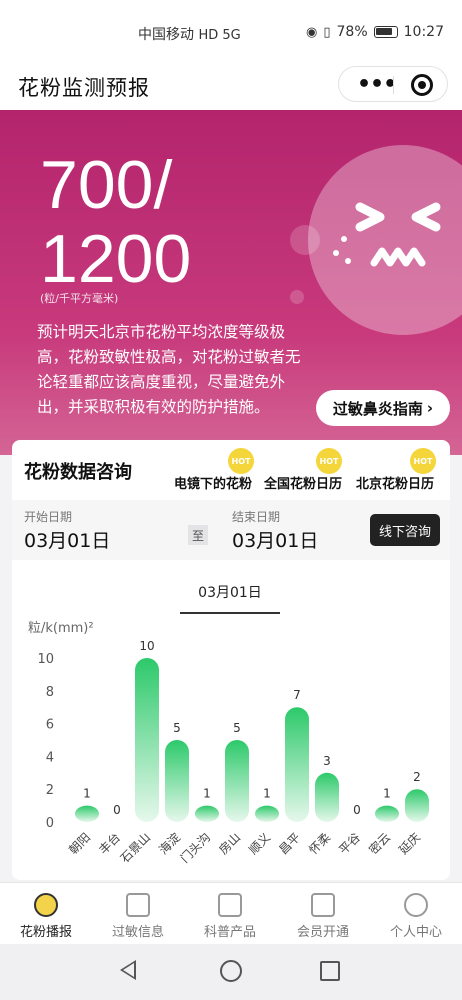 This screenshot has width=462, height=1000. Describe the element at coordinates (116, 259) in the screenshot. I see `pollen-value-line2: 1200` at that location.